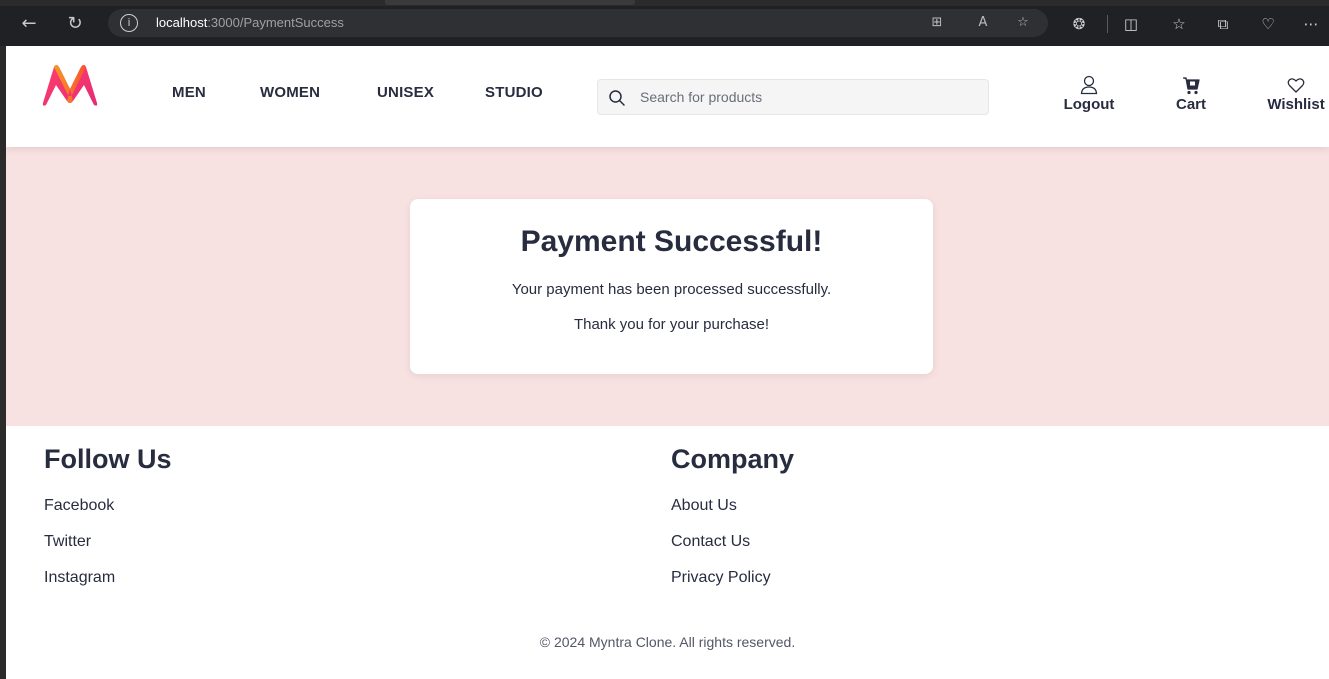  I want to click on cart-label: Cart, so click(1190, 104).